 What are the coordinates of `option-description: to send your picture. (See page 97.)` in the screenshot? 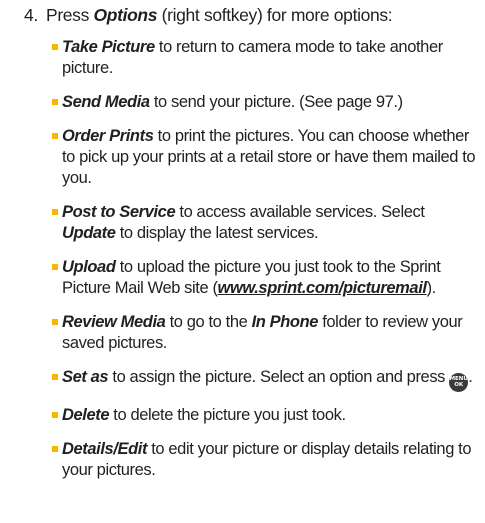 It's located at (276, 102).